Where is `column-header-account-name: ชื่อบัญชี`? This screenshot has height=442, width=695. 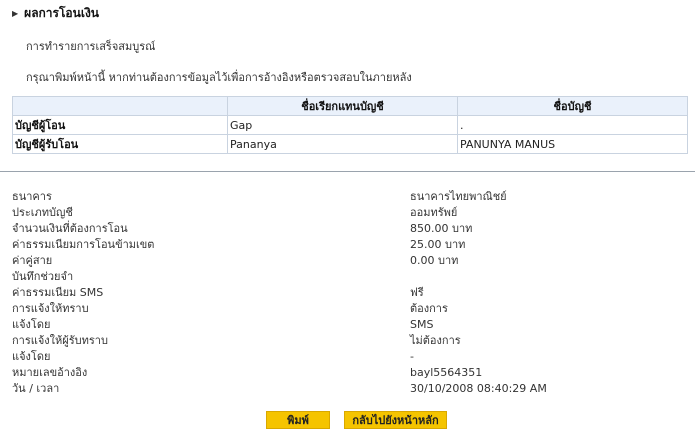
column-header-account-name: ชื่อบัญชี is located at coordinates (572, 106).